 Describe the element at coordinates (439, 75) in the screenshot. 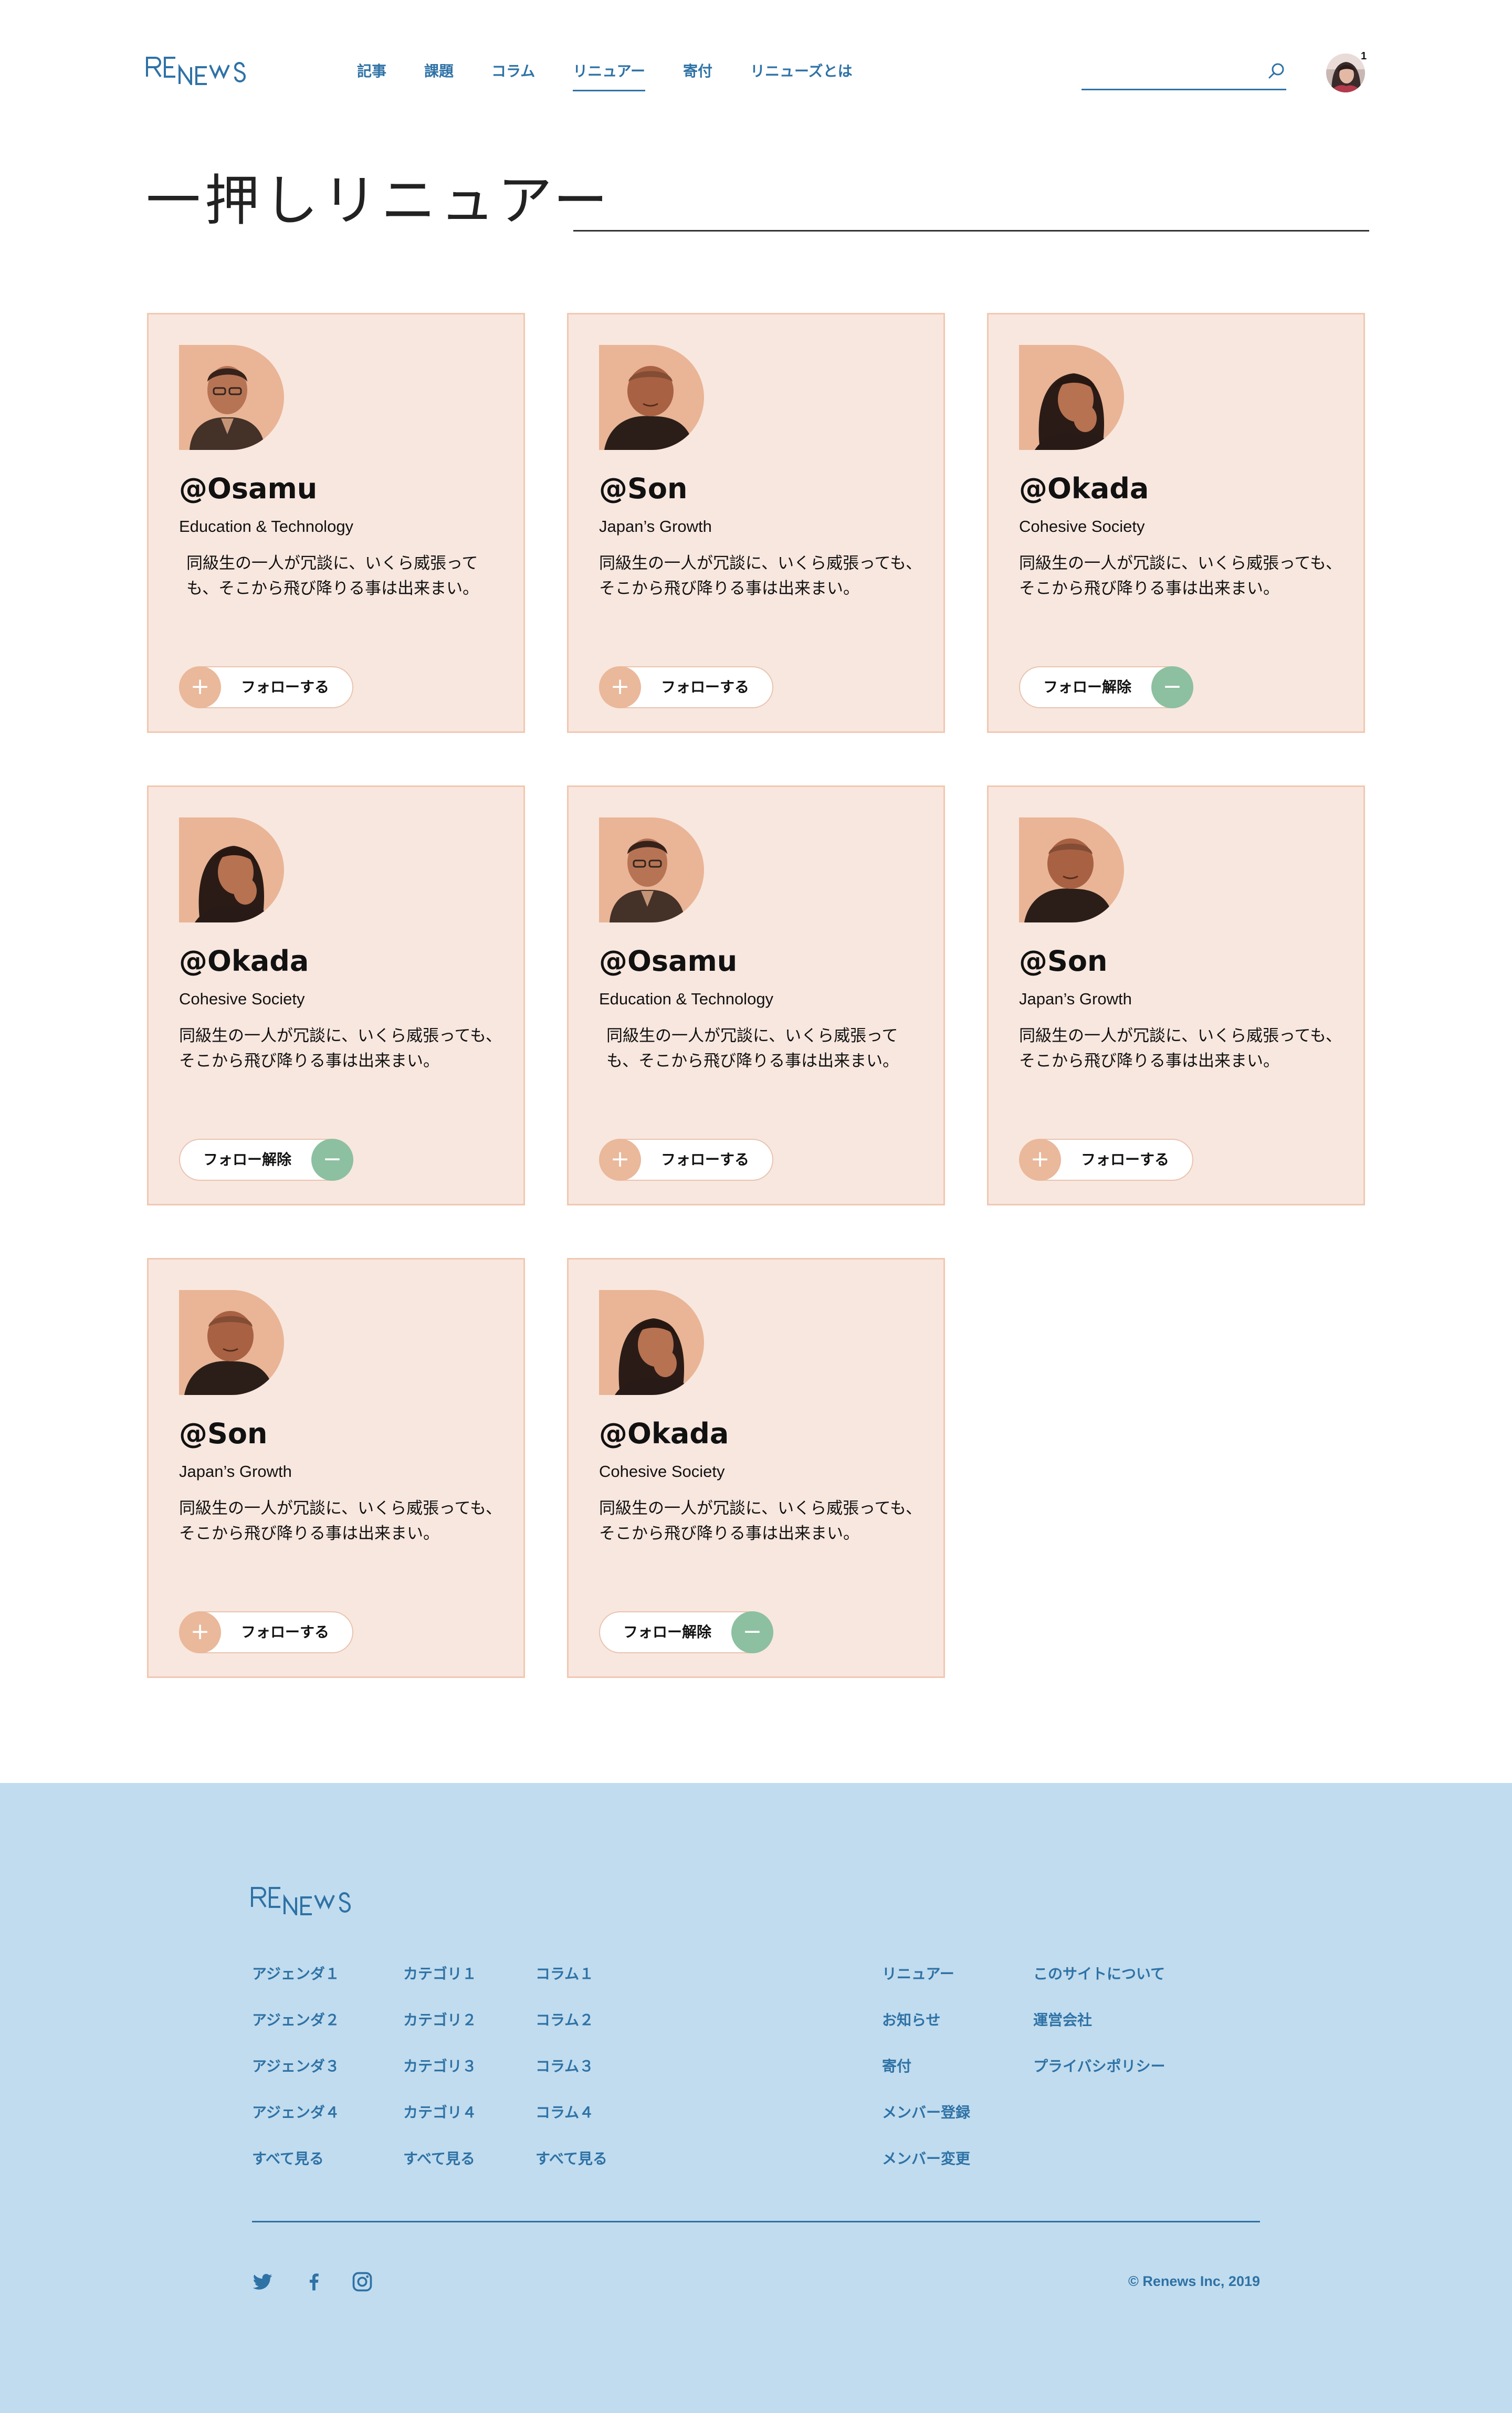

I see `nav-item-issues: 課題` at that location.